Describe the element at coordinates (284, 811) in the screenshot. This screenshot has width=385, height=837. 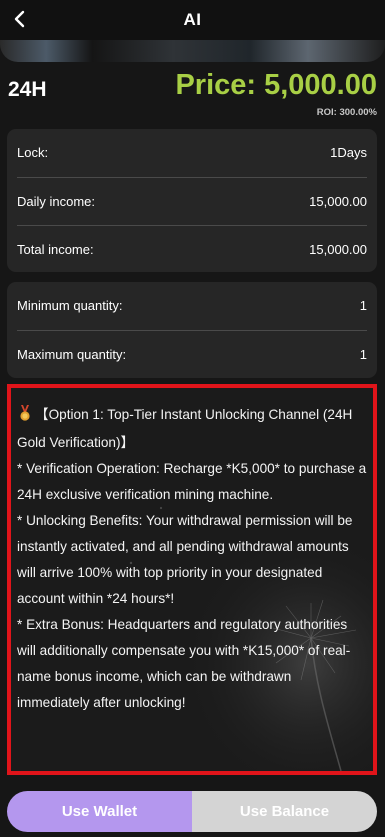
I see `use-balance-button: Use Balance` at that location.